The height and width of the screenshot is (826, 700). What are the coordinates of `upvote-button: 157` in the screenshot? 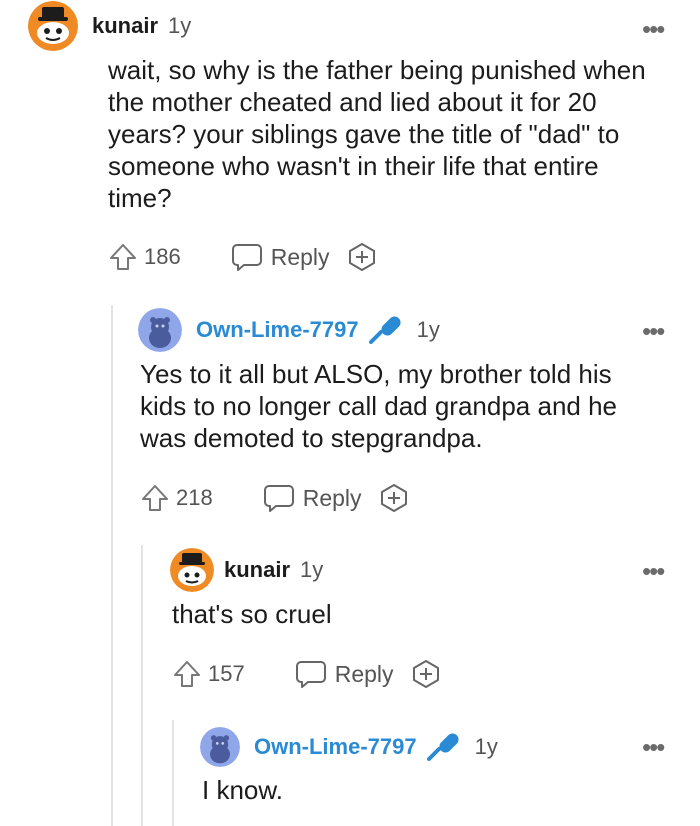 It's located at (208, 674).